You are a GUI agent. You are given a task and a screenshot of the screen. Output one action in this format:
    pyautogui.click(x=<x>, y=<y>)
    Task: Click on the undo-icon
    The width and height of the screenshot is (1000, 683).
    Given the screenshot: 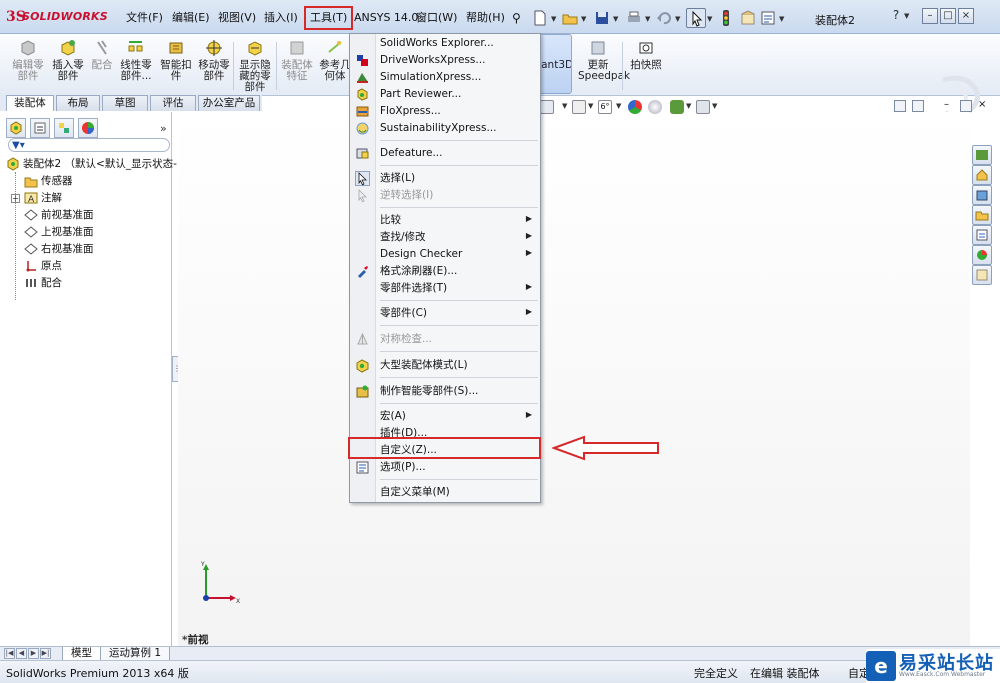 What is the action you would take?
    pyautogui.click(x=664, y=18)
    